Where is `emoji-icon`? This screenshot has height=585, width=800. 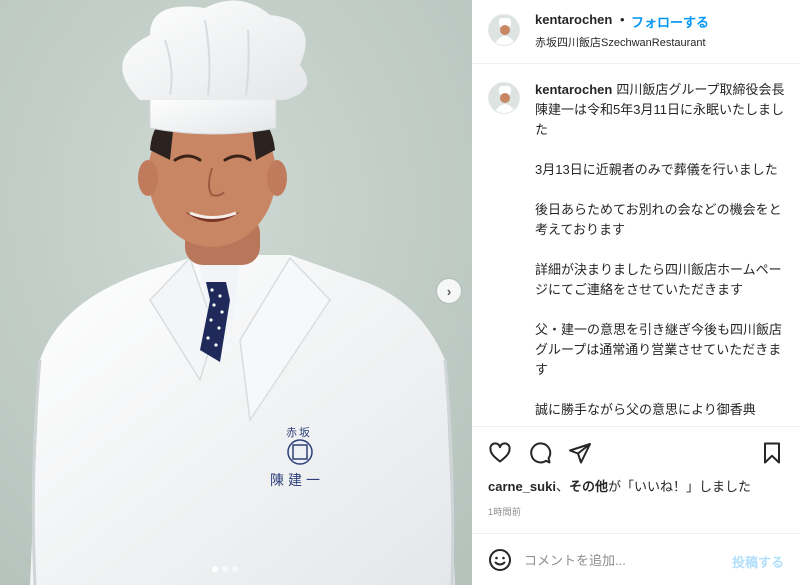
emoji-icon is located at coordinates (500, 560).